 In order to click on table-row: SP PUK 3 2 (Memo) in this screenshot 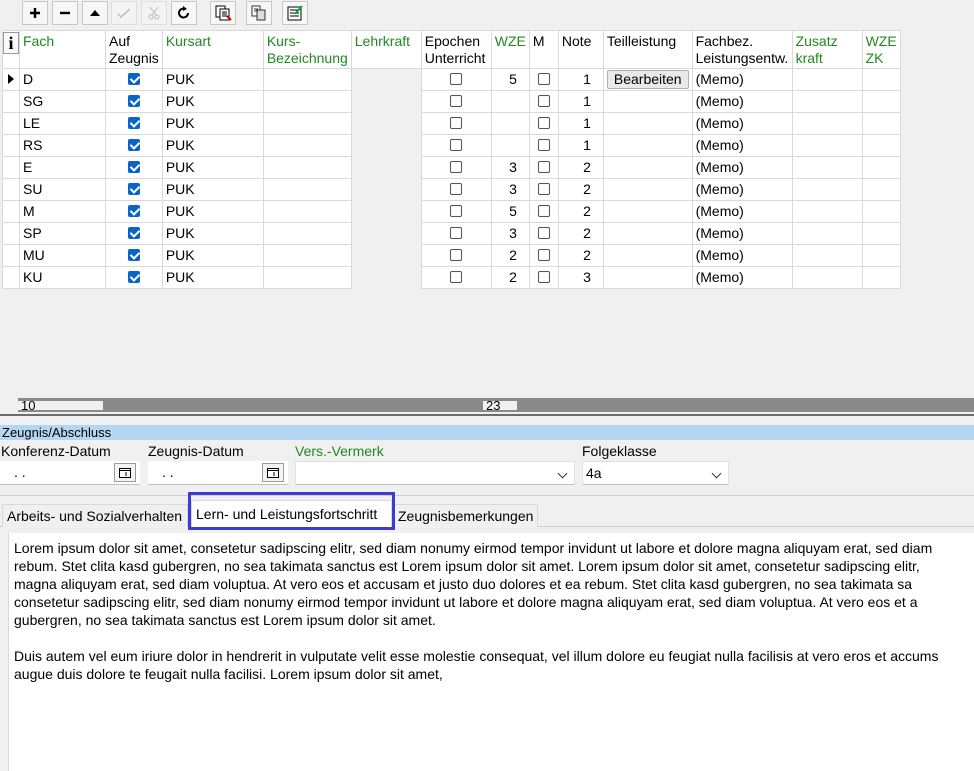, I will do `click(451, 233)`.